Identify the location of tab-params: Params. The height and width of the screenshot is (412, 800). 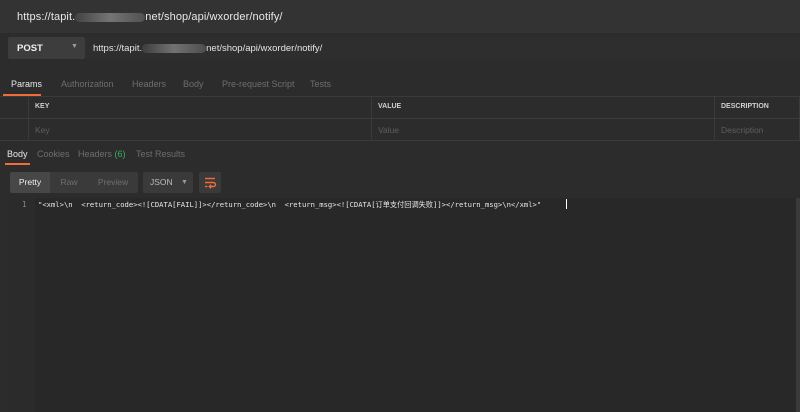
(26, 84).